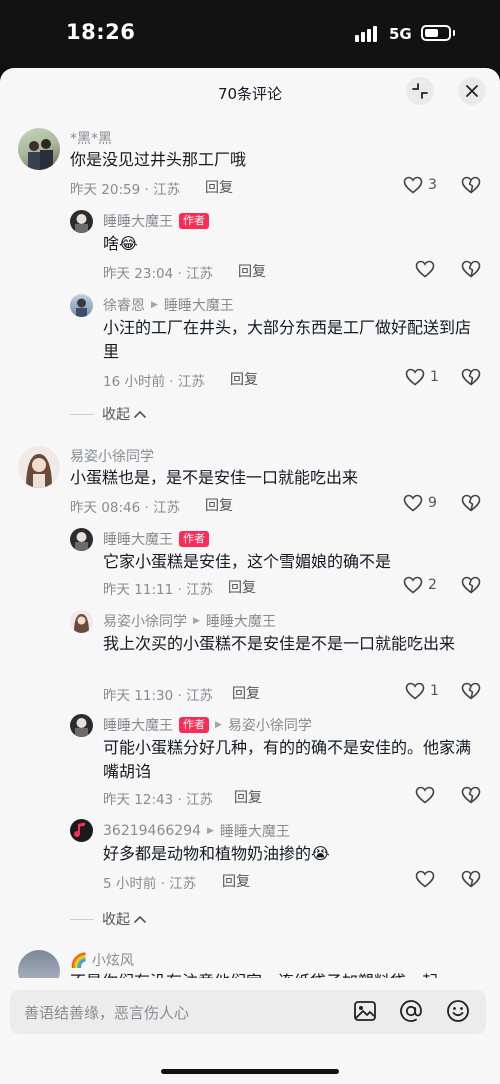  I want to click on comment-text: 它家小蛋糕是安佳，这个雪媚娘的确不是, so click(247, 561).